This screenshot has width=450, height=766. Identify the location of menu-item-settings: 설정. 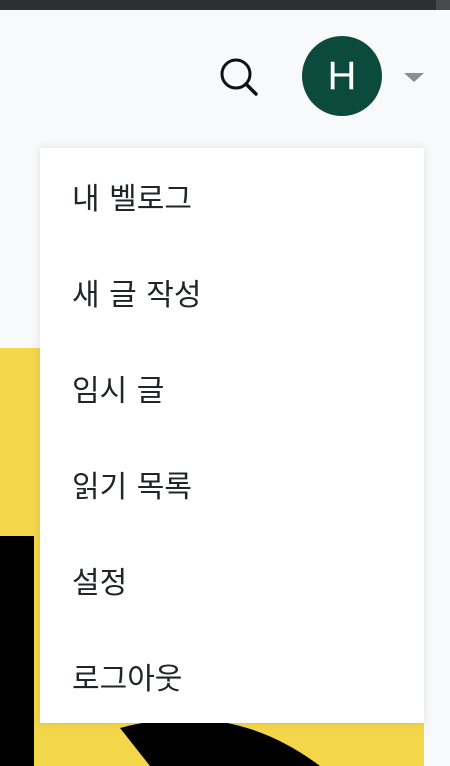
(232, 580).